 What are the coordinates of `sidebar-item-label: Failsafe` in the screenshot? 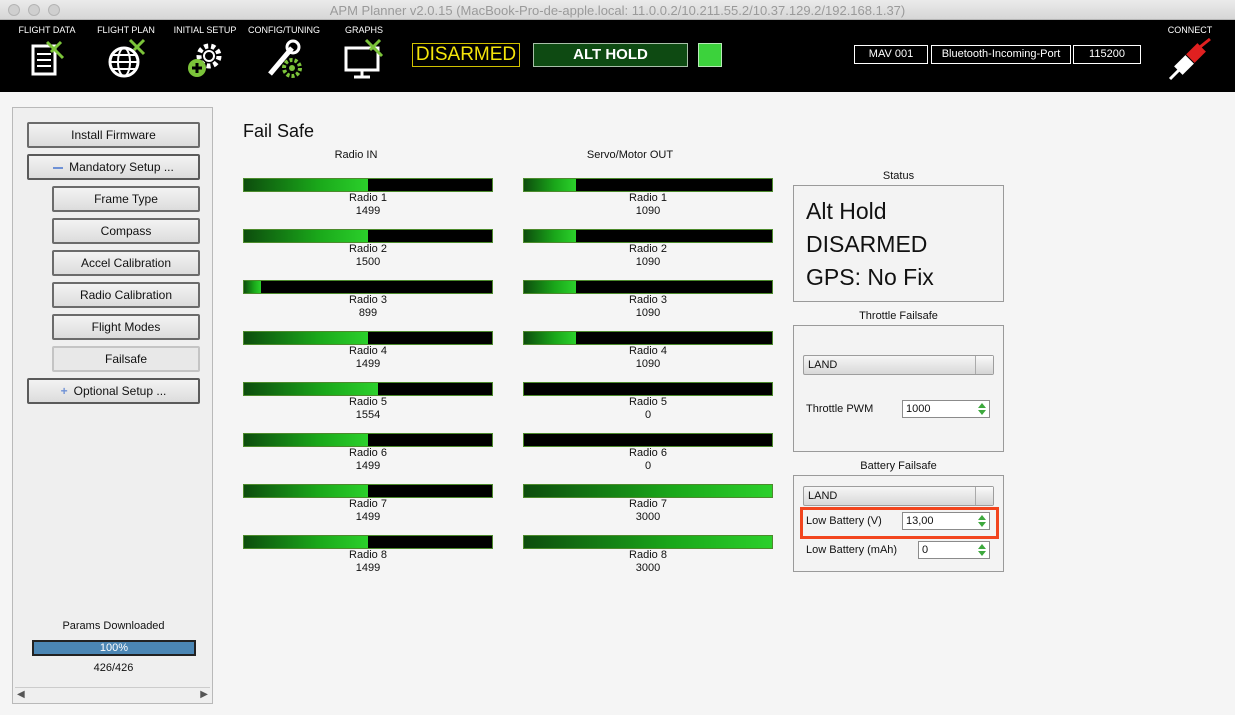 It's located at (126, 359).